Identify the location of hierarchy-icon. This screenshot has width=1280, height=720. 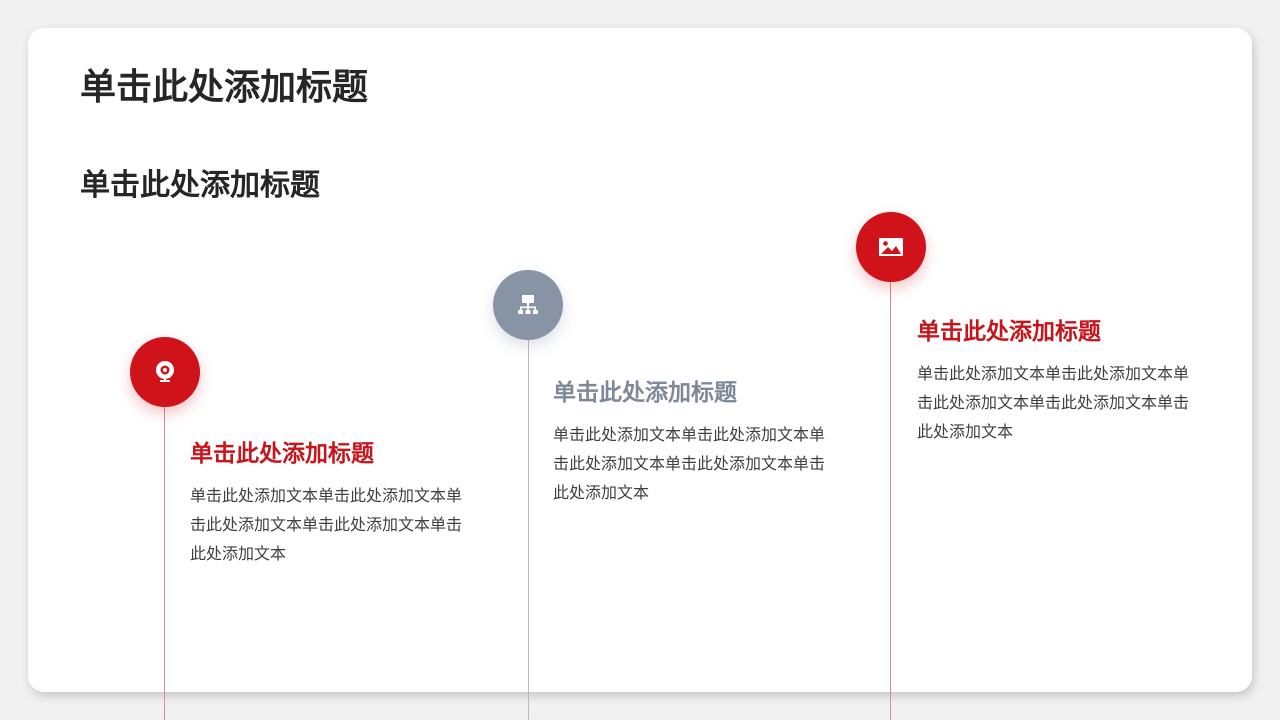
(528, 304).